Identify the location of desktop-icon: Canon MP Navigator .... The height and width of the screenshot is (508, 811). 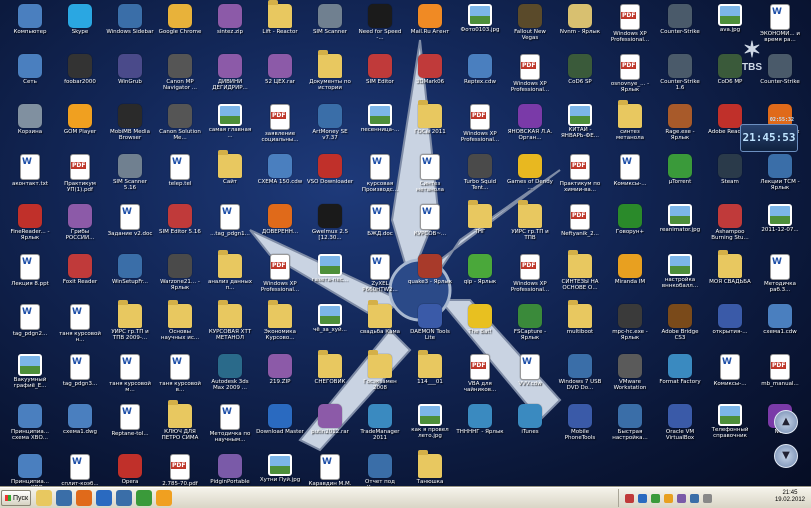
(180, 72).